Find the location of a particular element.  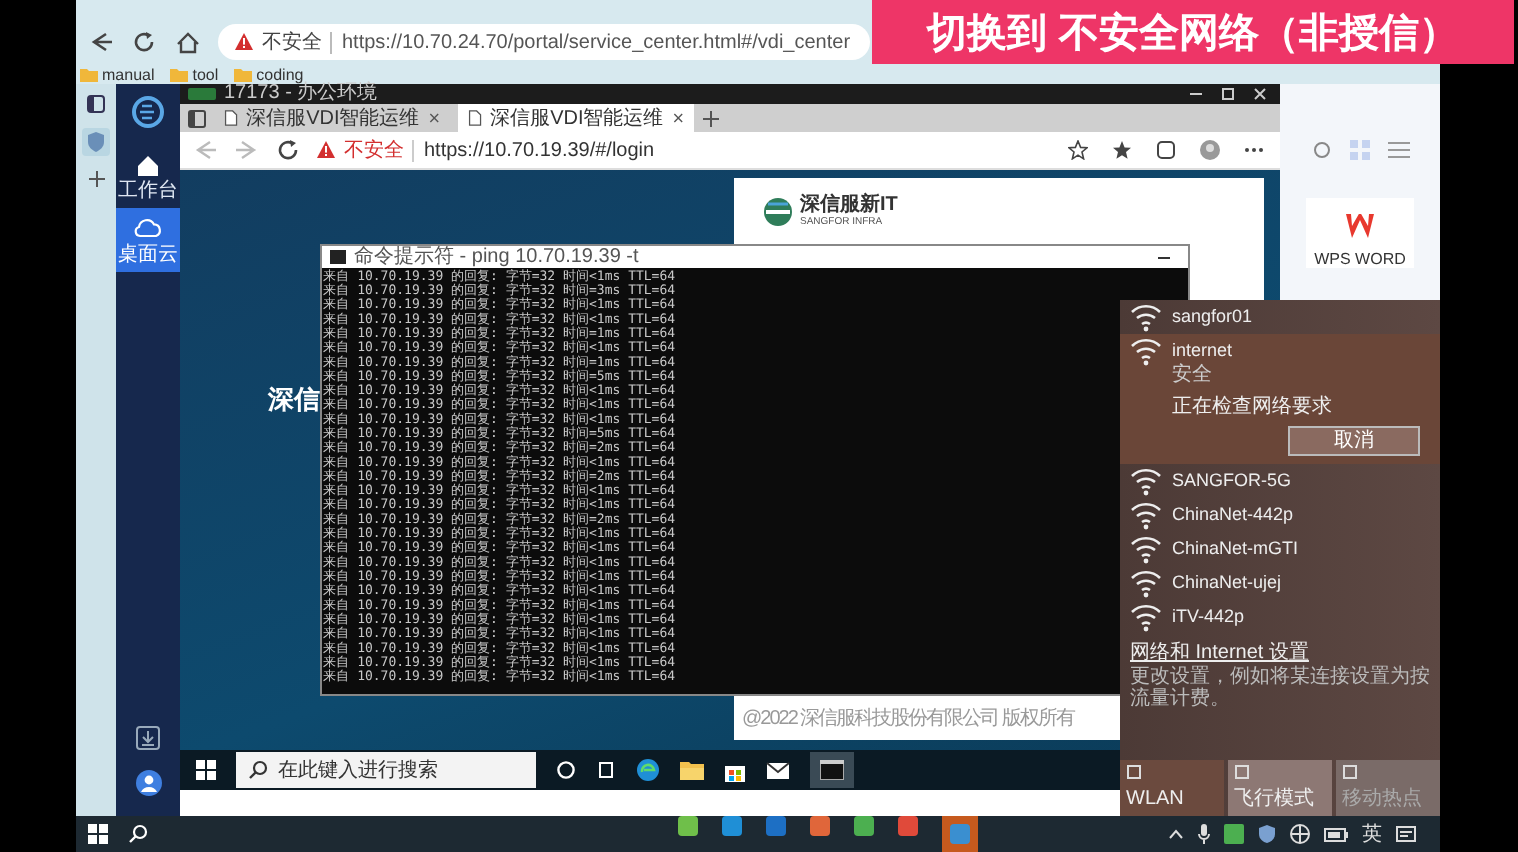

refresh-icon is located at coordinates (1321, 150).